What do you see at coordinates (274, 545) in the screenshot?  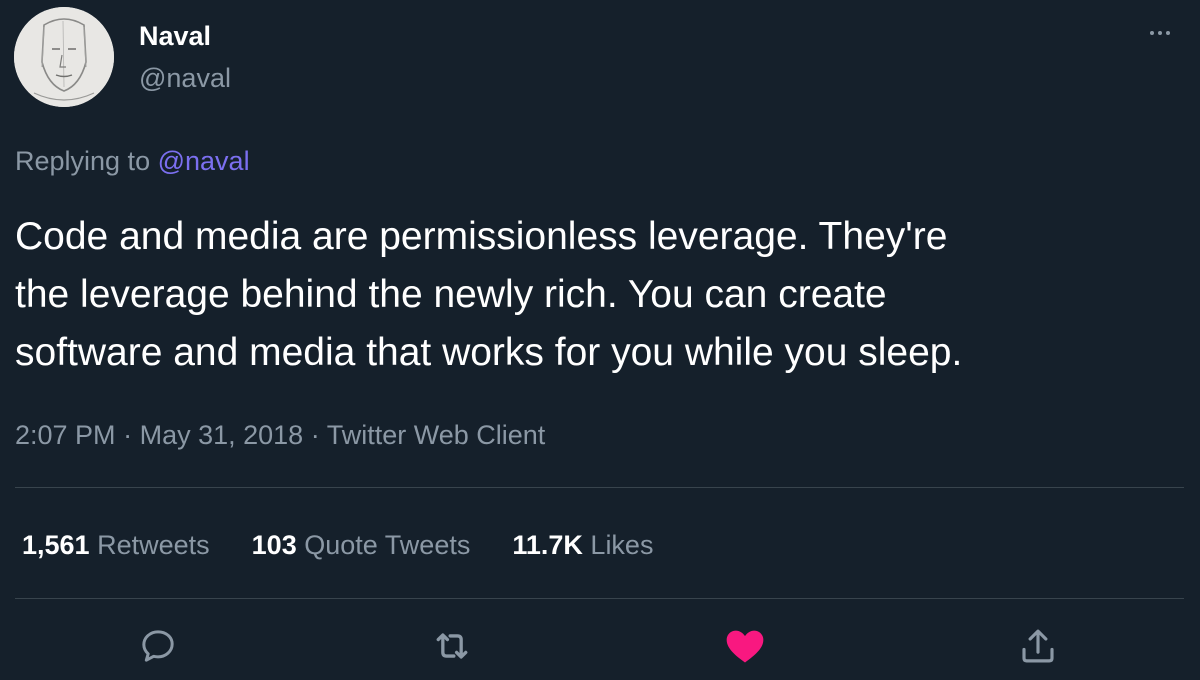 I see `quote-tweets-count: 103` at bounding box center [274, 545].